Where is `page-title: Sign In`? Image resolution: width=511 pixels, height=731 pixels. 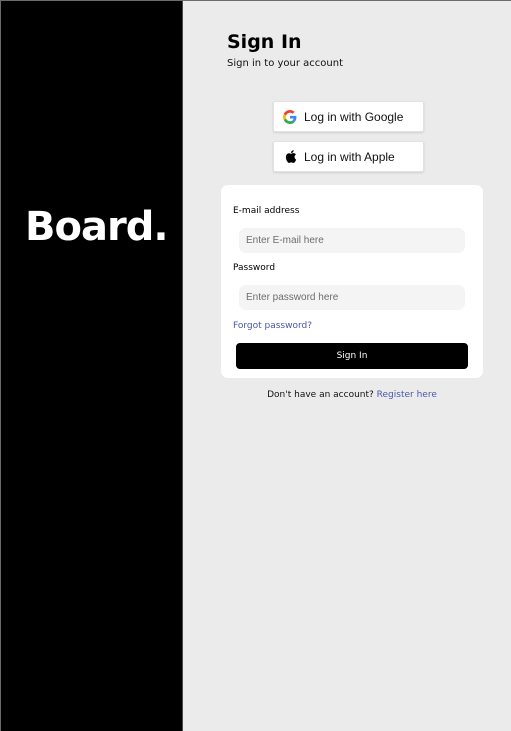 page-title: Sign In is located at coordinates (264, 42).